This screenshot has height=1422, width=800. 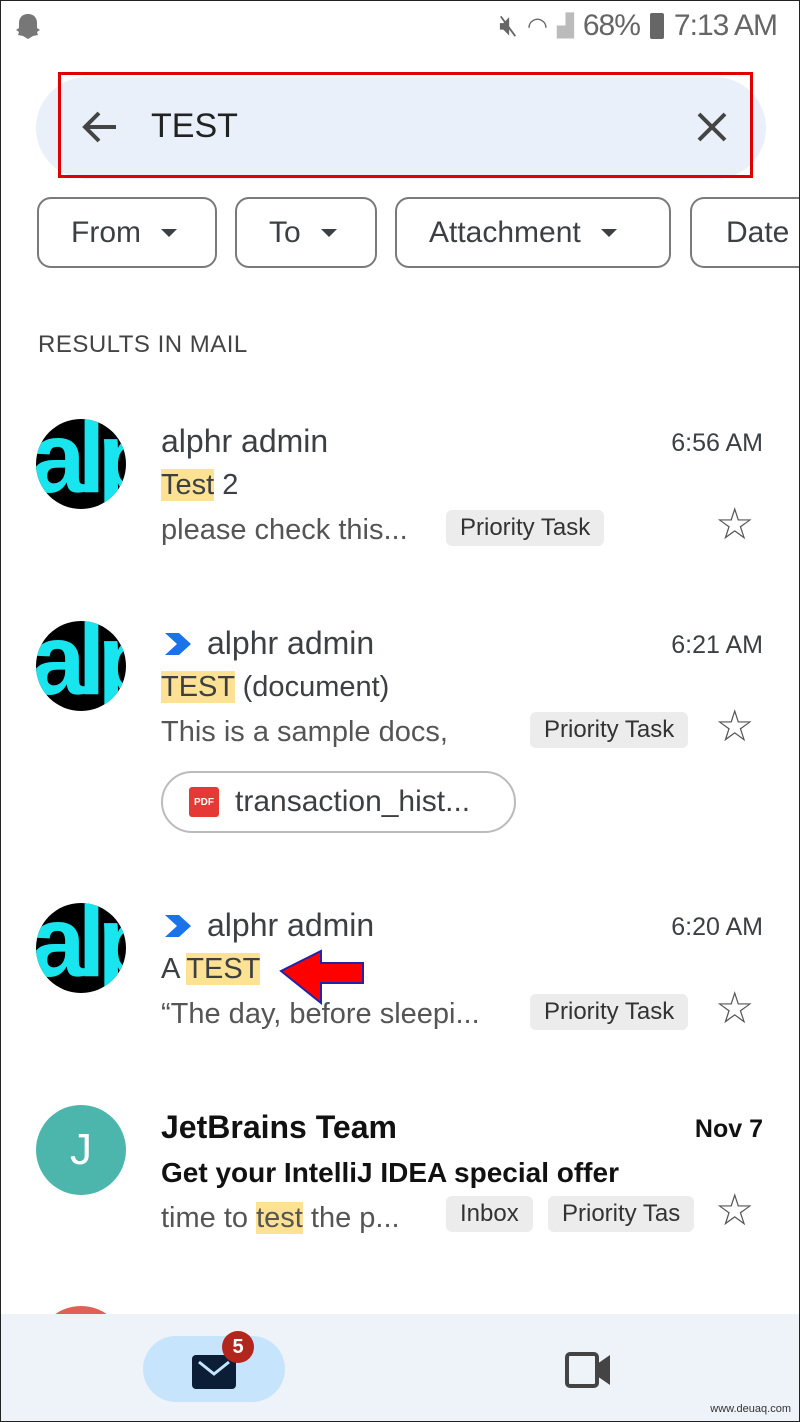 I want to click on watermark: www.deuaq.com, so click(x=750, y=1409).